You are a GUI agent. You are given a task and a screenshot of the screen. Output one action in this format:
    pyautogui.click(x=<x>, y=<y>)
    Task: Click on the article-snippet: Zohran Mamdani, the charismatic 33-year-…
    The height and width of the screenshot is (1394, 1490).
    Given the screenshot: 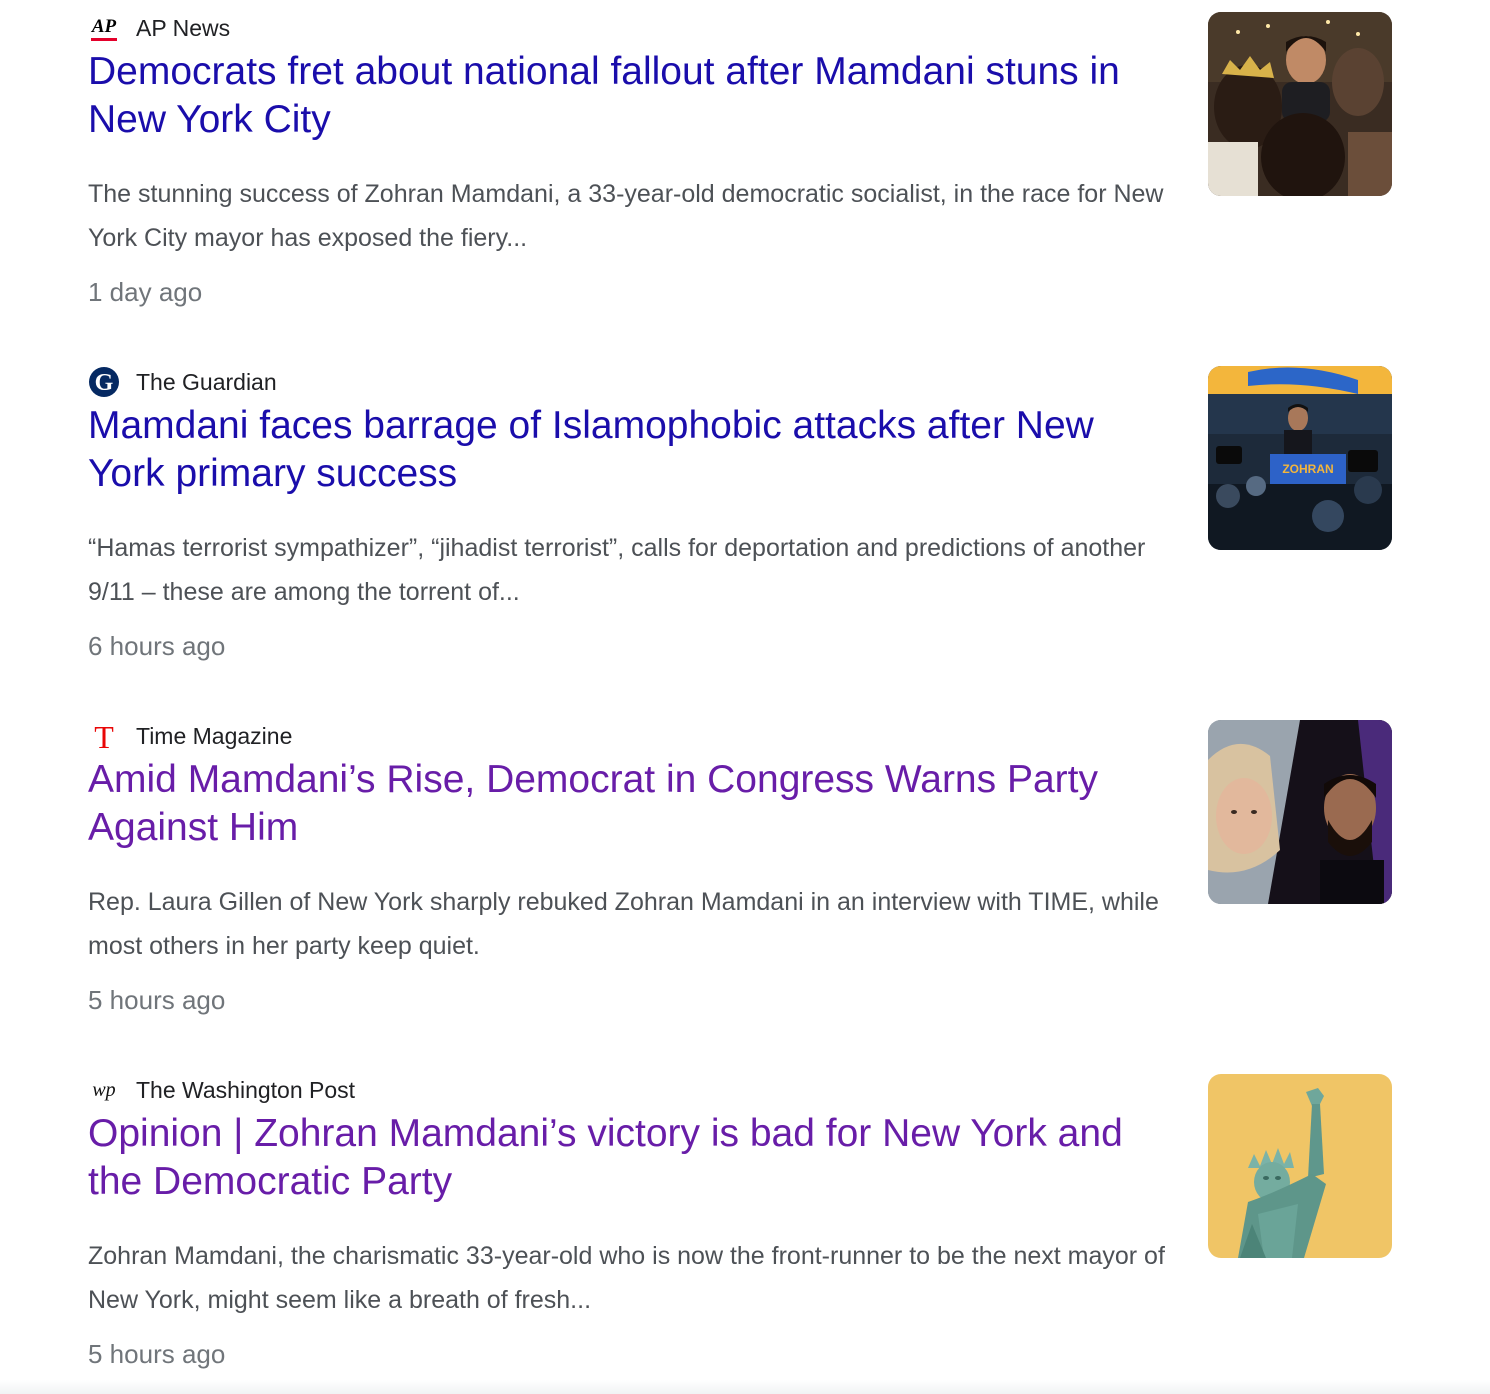 What is the action you would take?
    pyautogui.click(x=626, y=1278)
    